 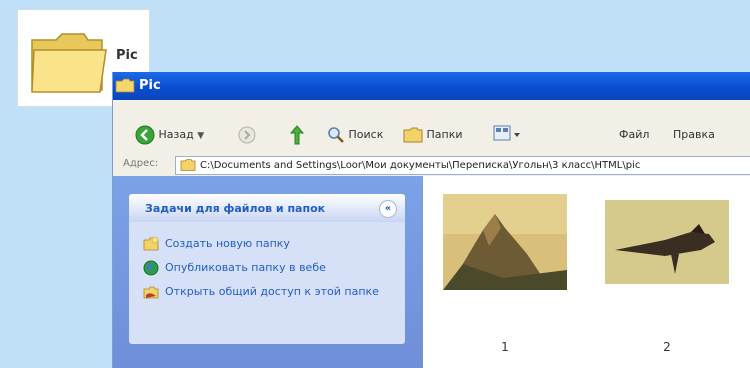 I want to click on file-menu-label: Файл, so click(x=634, y=134).